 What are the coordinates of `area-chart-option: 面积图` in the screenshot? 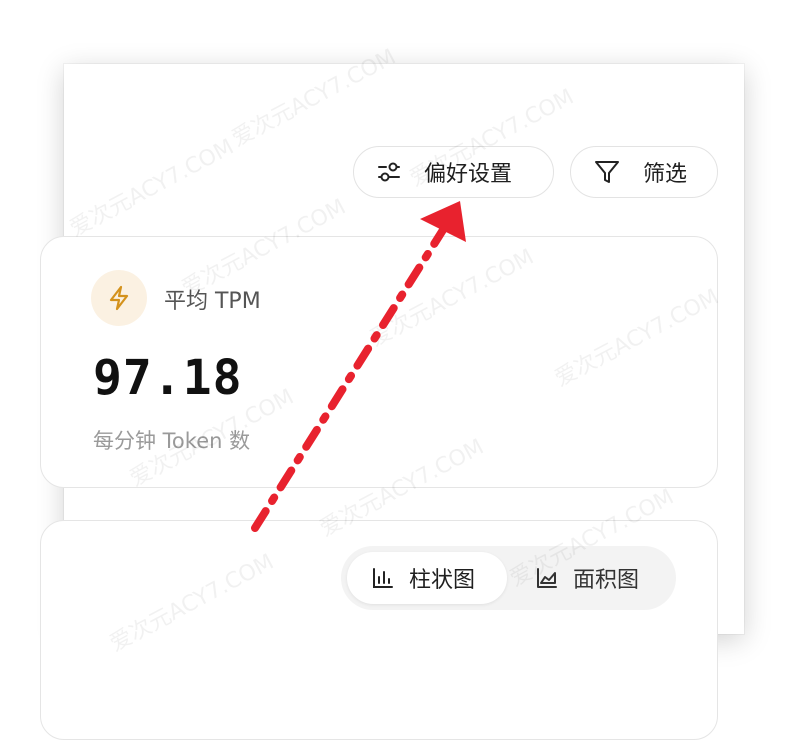 It's located at (592, 578).